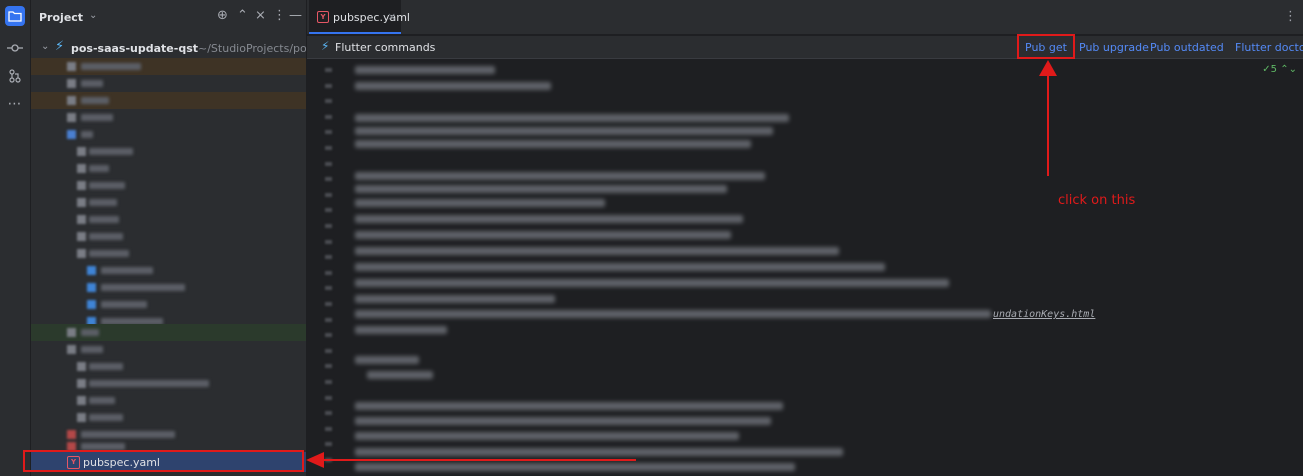 This screenshot has height=476, width=1303. Describe the element at coordinates (805, 17) in the screenshot. I see `editor-tab-bar: Y pubspec.yaml × ⋮` at that location.